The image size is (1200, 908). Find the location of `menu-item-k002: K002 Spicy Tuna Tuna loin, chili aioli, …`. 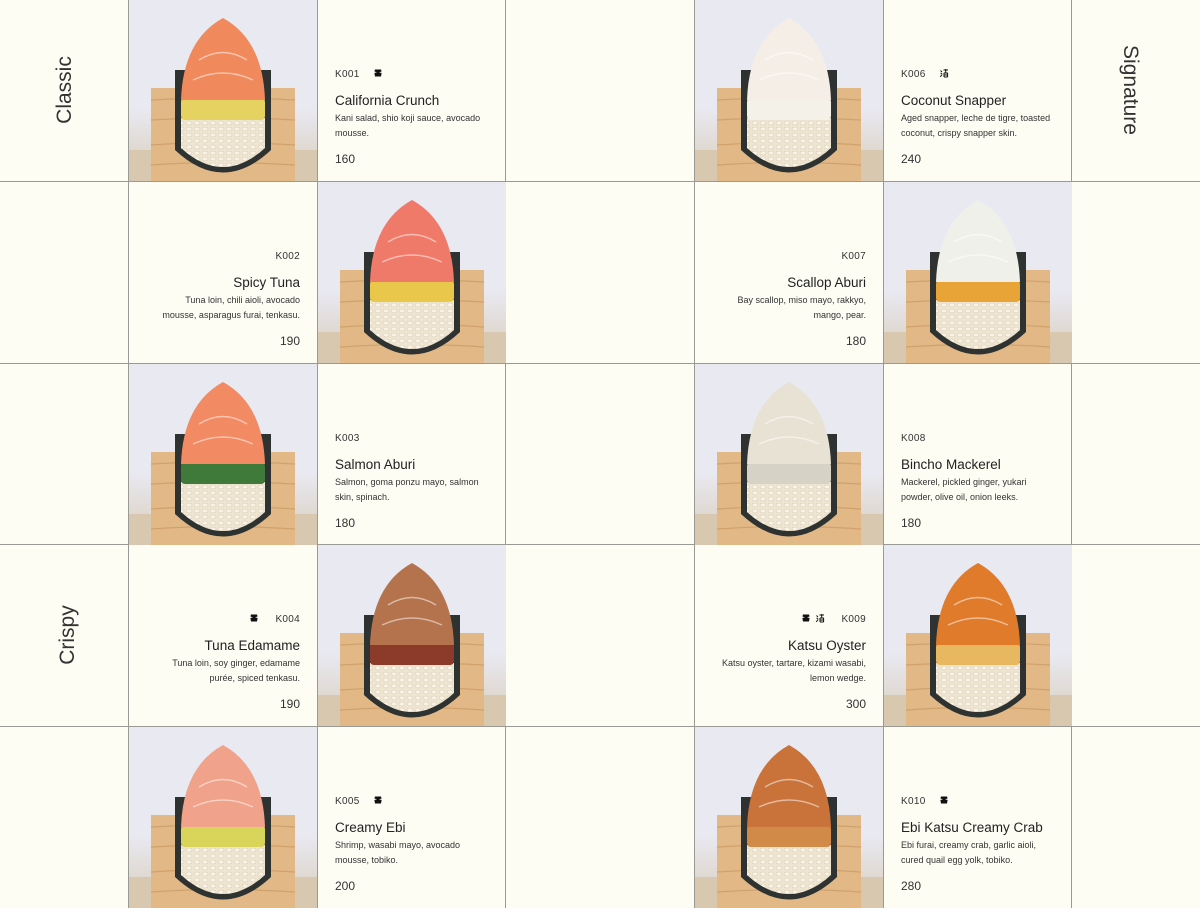

menu-item-k002: K002 Spicy Tuna Tuna loin, chili aioli, … is located at coordinates (223, 272).